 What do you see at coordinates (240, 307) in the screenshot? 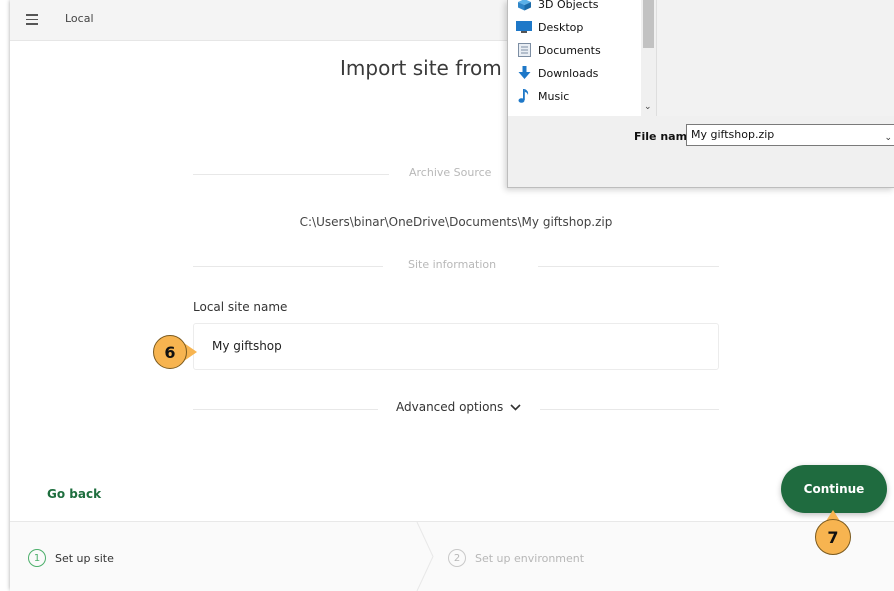
I see `site-name-label: Local site name` at bounding box center [240, 307].